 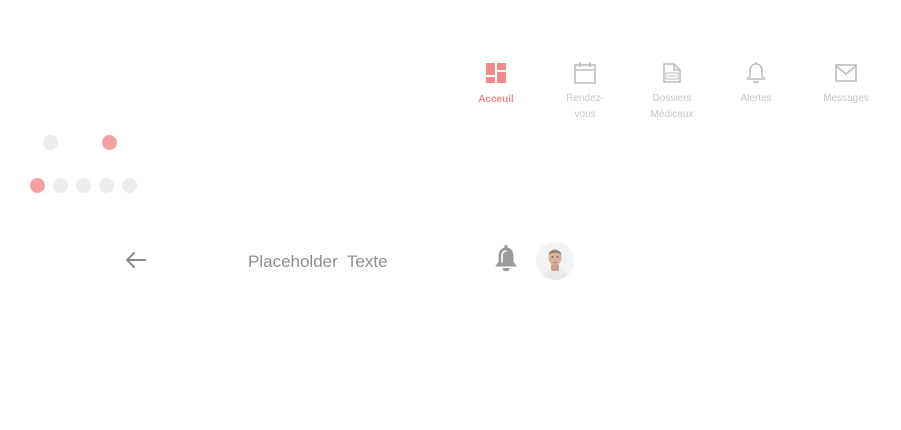 What do you see at coordinates (496, 99) in the screenshot?
I see `nav-label-accueil: Acceuil` at bounding box center [496, 99].